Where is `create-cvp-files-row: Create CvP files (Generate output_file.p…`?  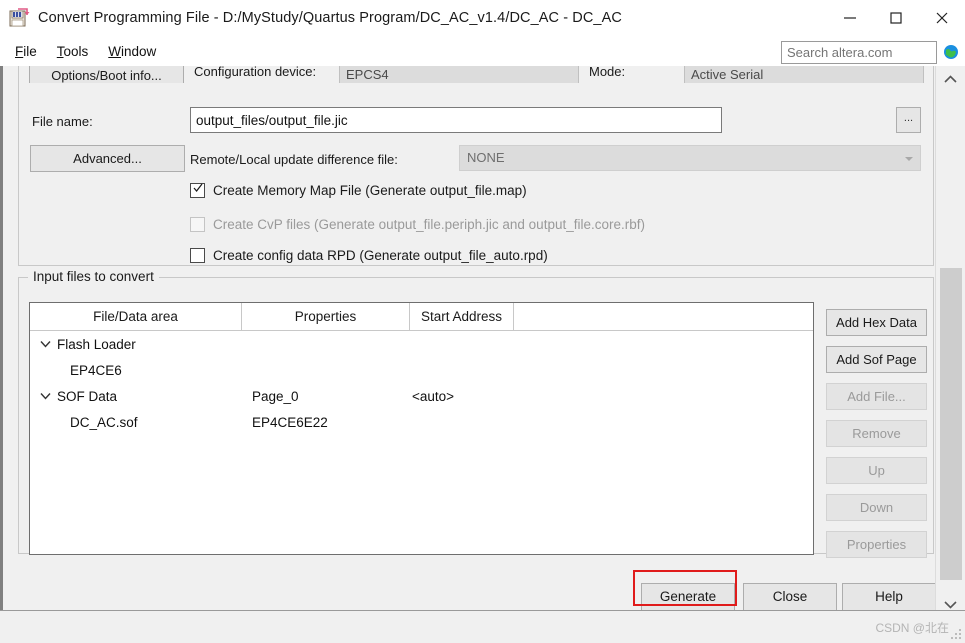
create-cvp-files-row: Create CvP files (Generate output_file.p… is located at coordinates (417, 224).